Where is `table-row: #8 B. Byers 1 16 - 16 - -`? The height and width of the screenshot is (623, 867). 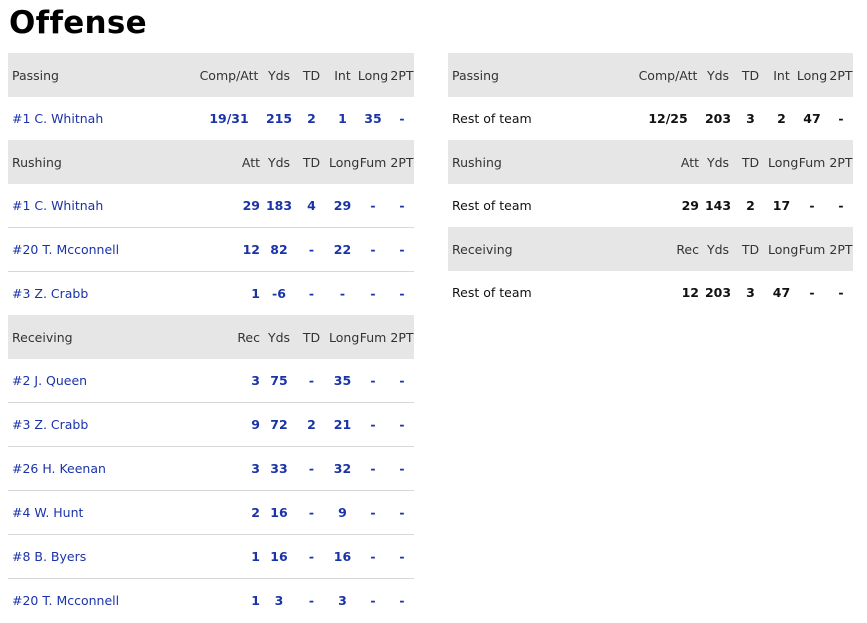
table-row: #8 B. Byers 1 16 - 16 - - is located at coordinates (211, 556).